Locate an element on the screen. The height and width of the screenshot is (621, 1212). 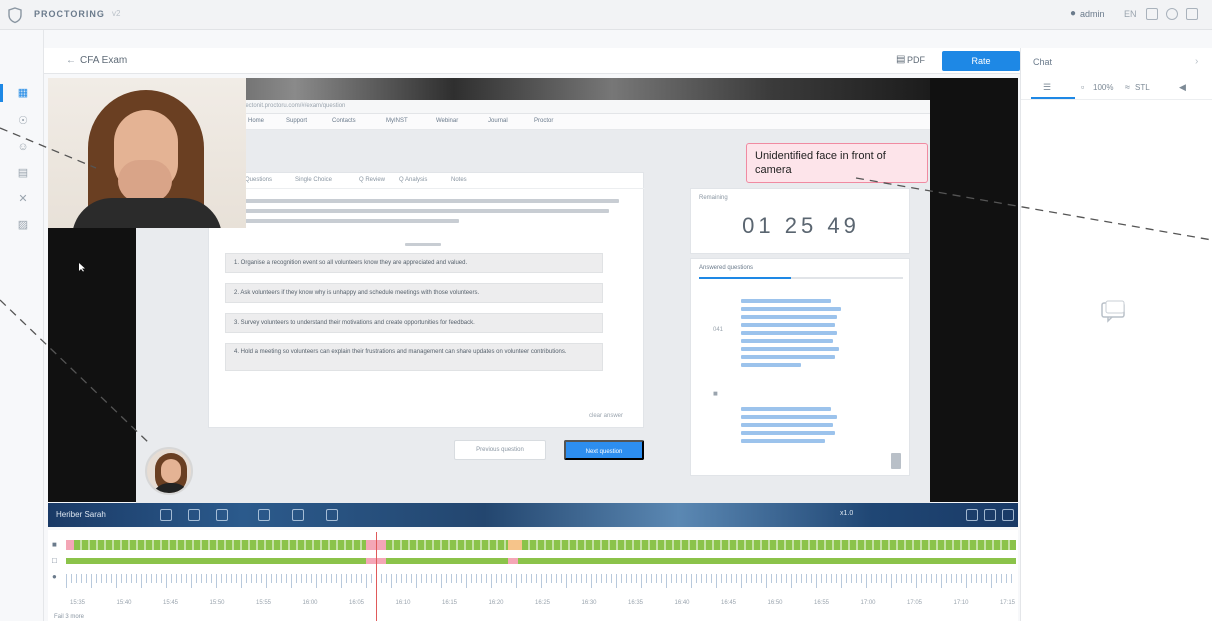
fullscreen-icon is located at coordinates (1008, 515).